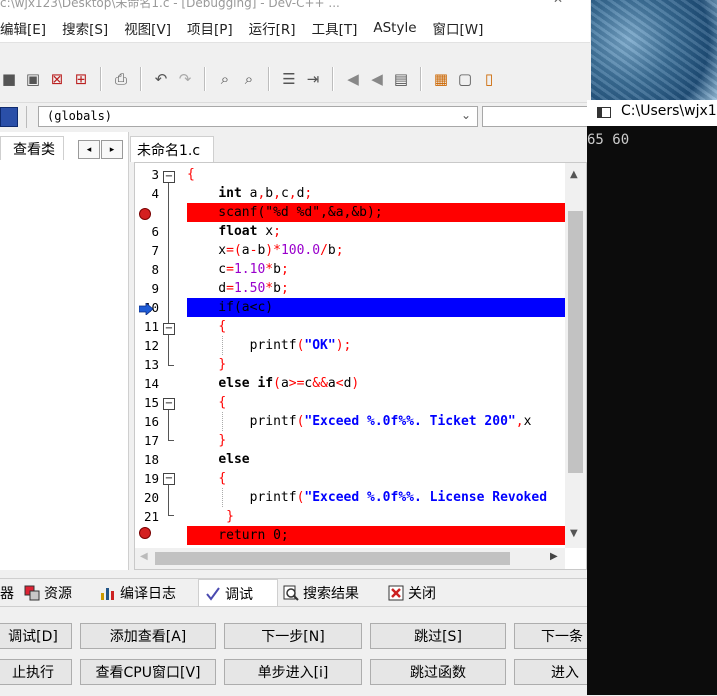  I want to click on code-line-breakpoint: scanf("%d %d",&a,&b);, so click(377, 212).